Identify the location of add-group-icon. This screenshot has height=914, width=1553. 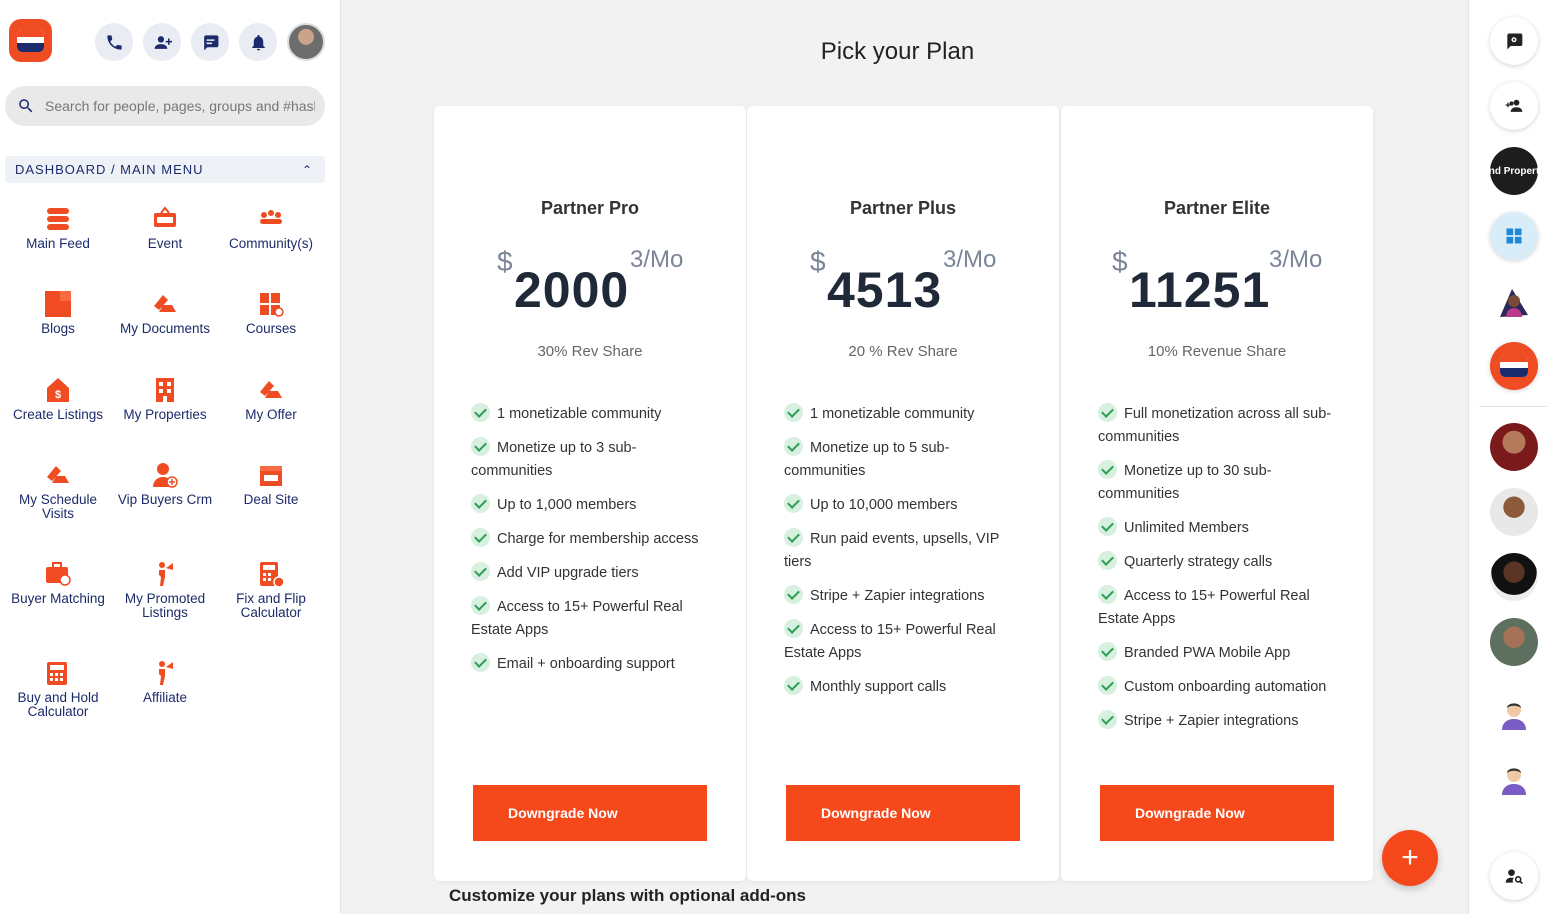
(1514, 106).